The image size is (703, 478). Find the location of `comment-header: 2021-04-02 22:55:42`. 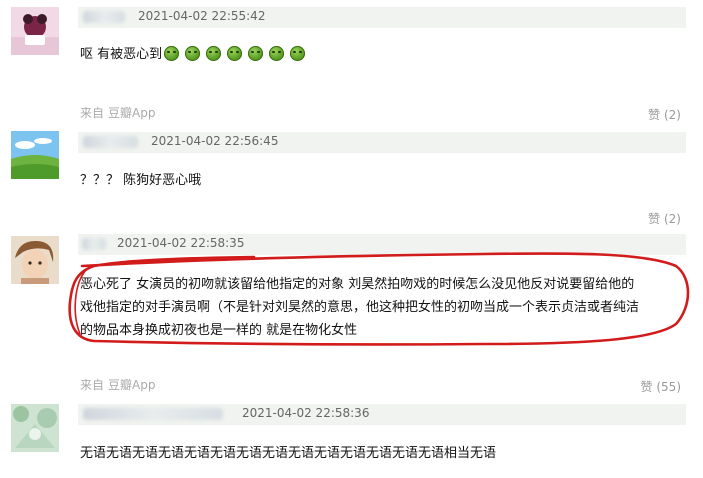

comment-header: 2021-04-02 22:55:42 is located at coordinates (382, 17).